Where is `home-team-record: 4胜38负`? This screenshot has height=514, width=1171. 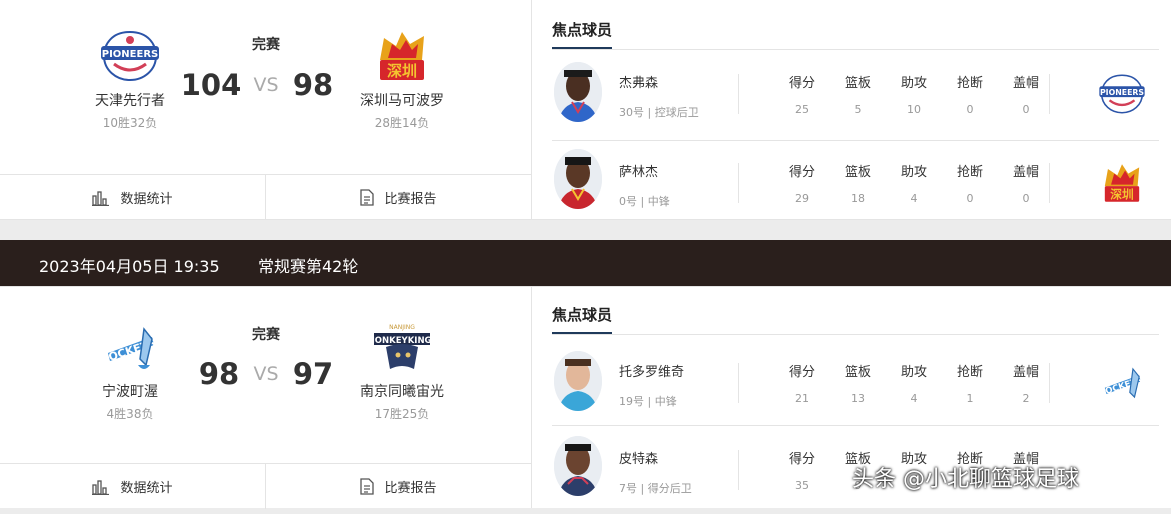
home-team-record: 4胜38负 is located at coordinates (130, 414).